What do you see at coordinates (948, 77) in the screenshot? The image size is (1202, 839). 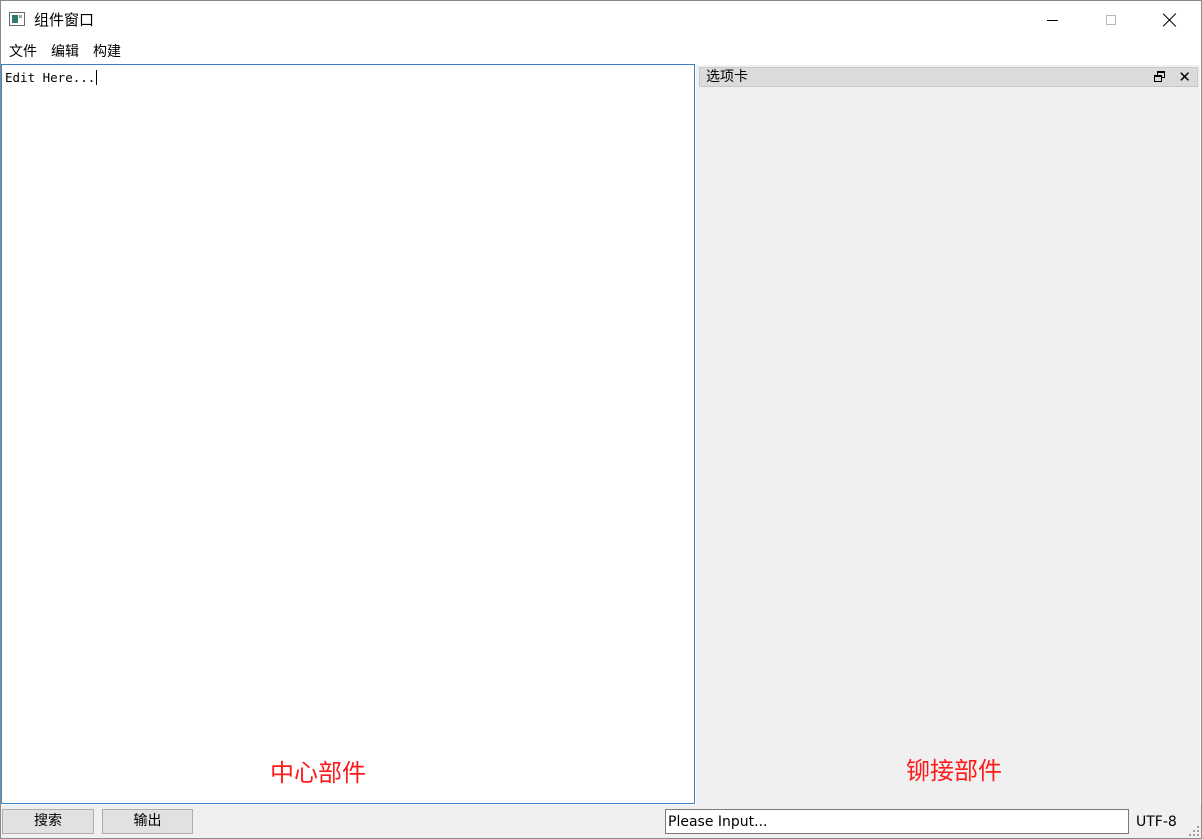 I see `dock-title-bar: 选项卡 ✕` at bounding box center [948, 77].